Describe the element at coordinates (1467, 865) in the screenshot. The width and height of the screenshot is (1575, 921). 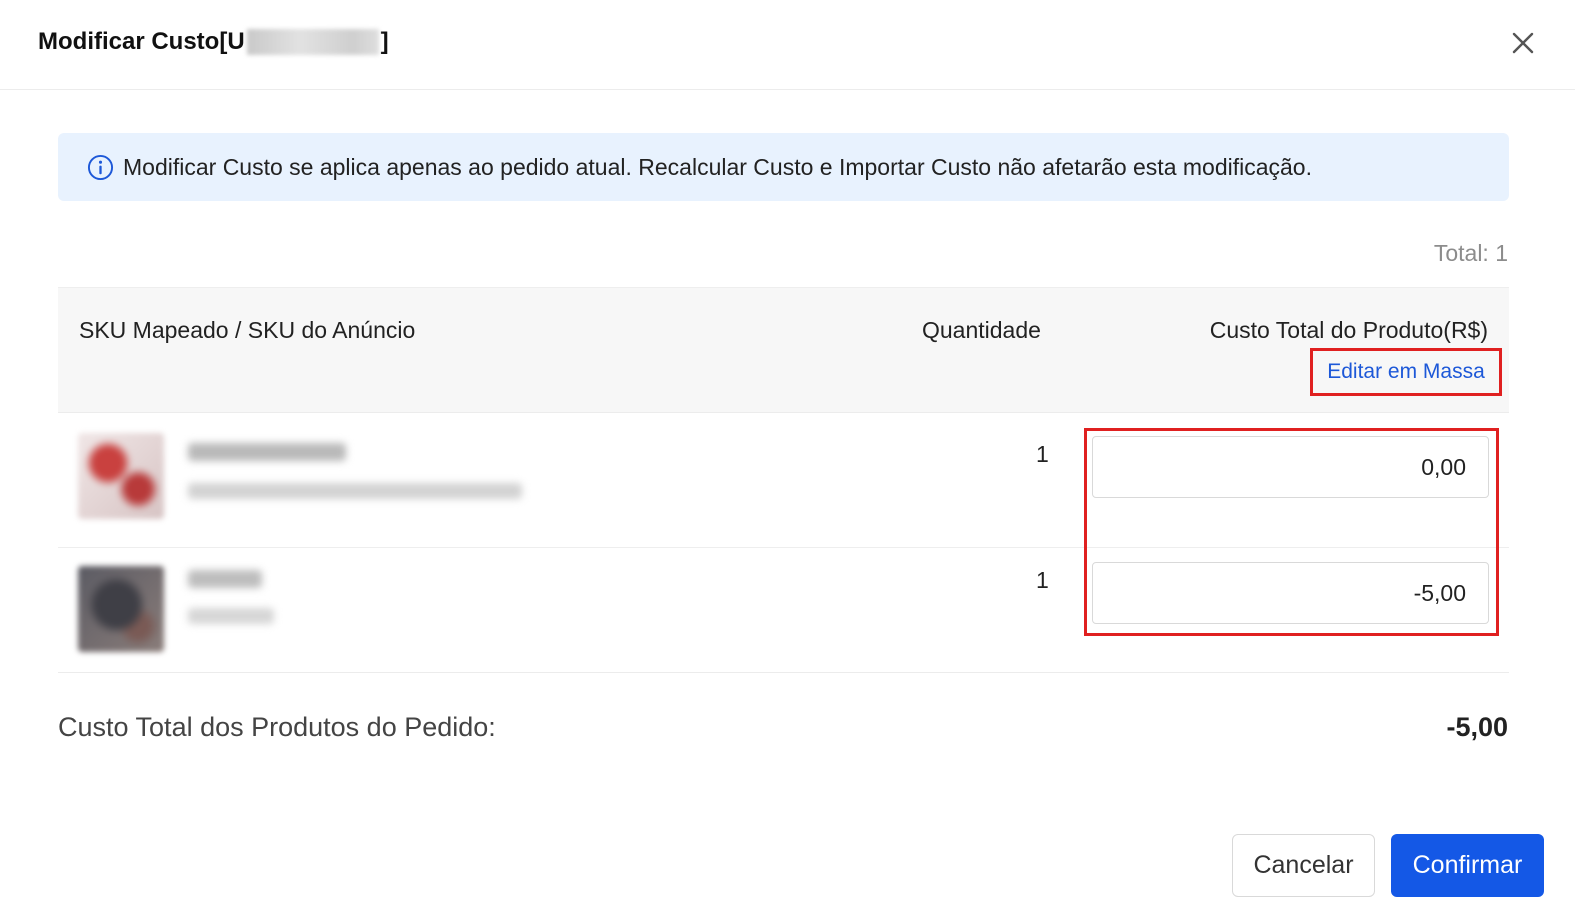
I see `confirm-button: Confirmar` at that location.